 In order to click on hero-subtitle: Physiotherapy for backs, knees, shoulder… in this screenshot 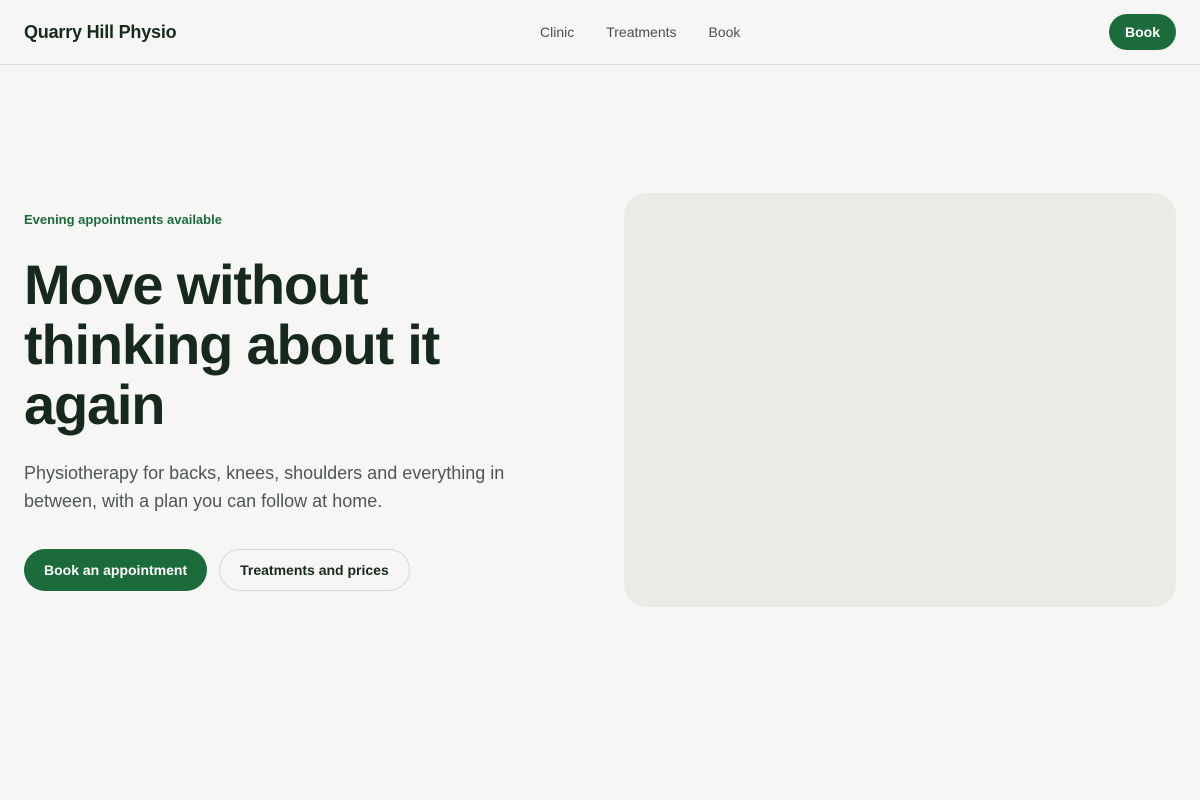, I will do `click(264, 487)`.